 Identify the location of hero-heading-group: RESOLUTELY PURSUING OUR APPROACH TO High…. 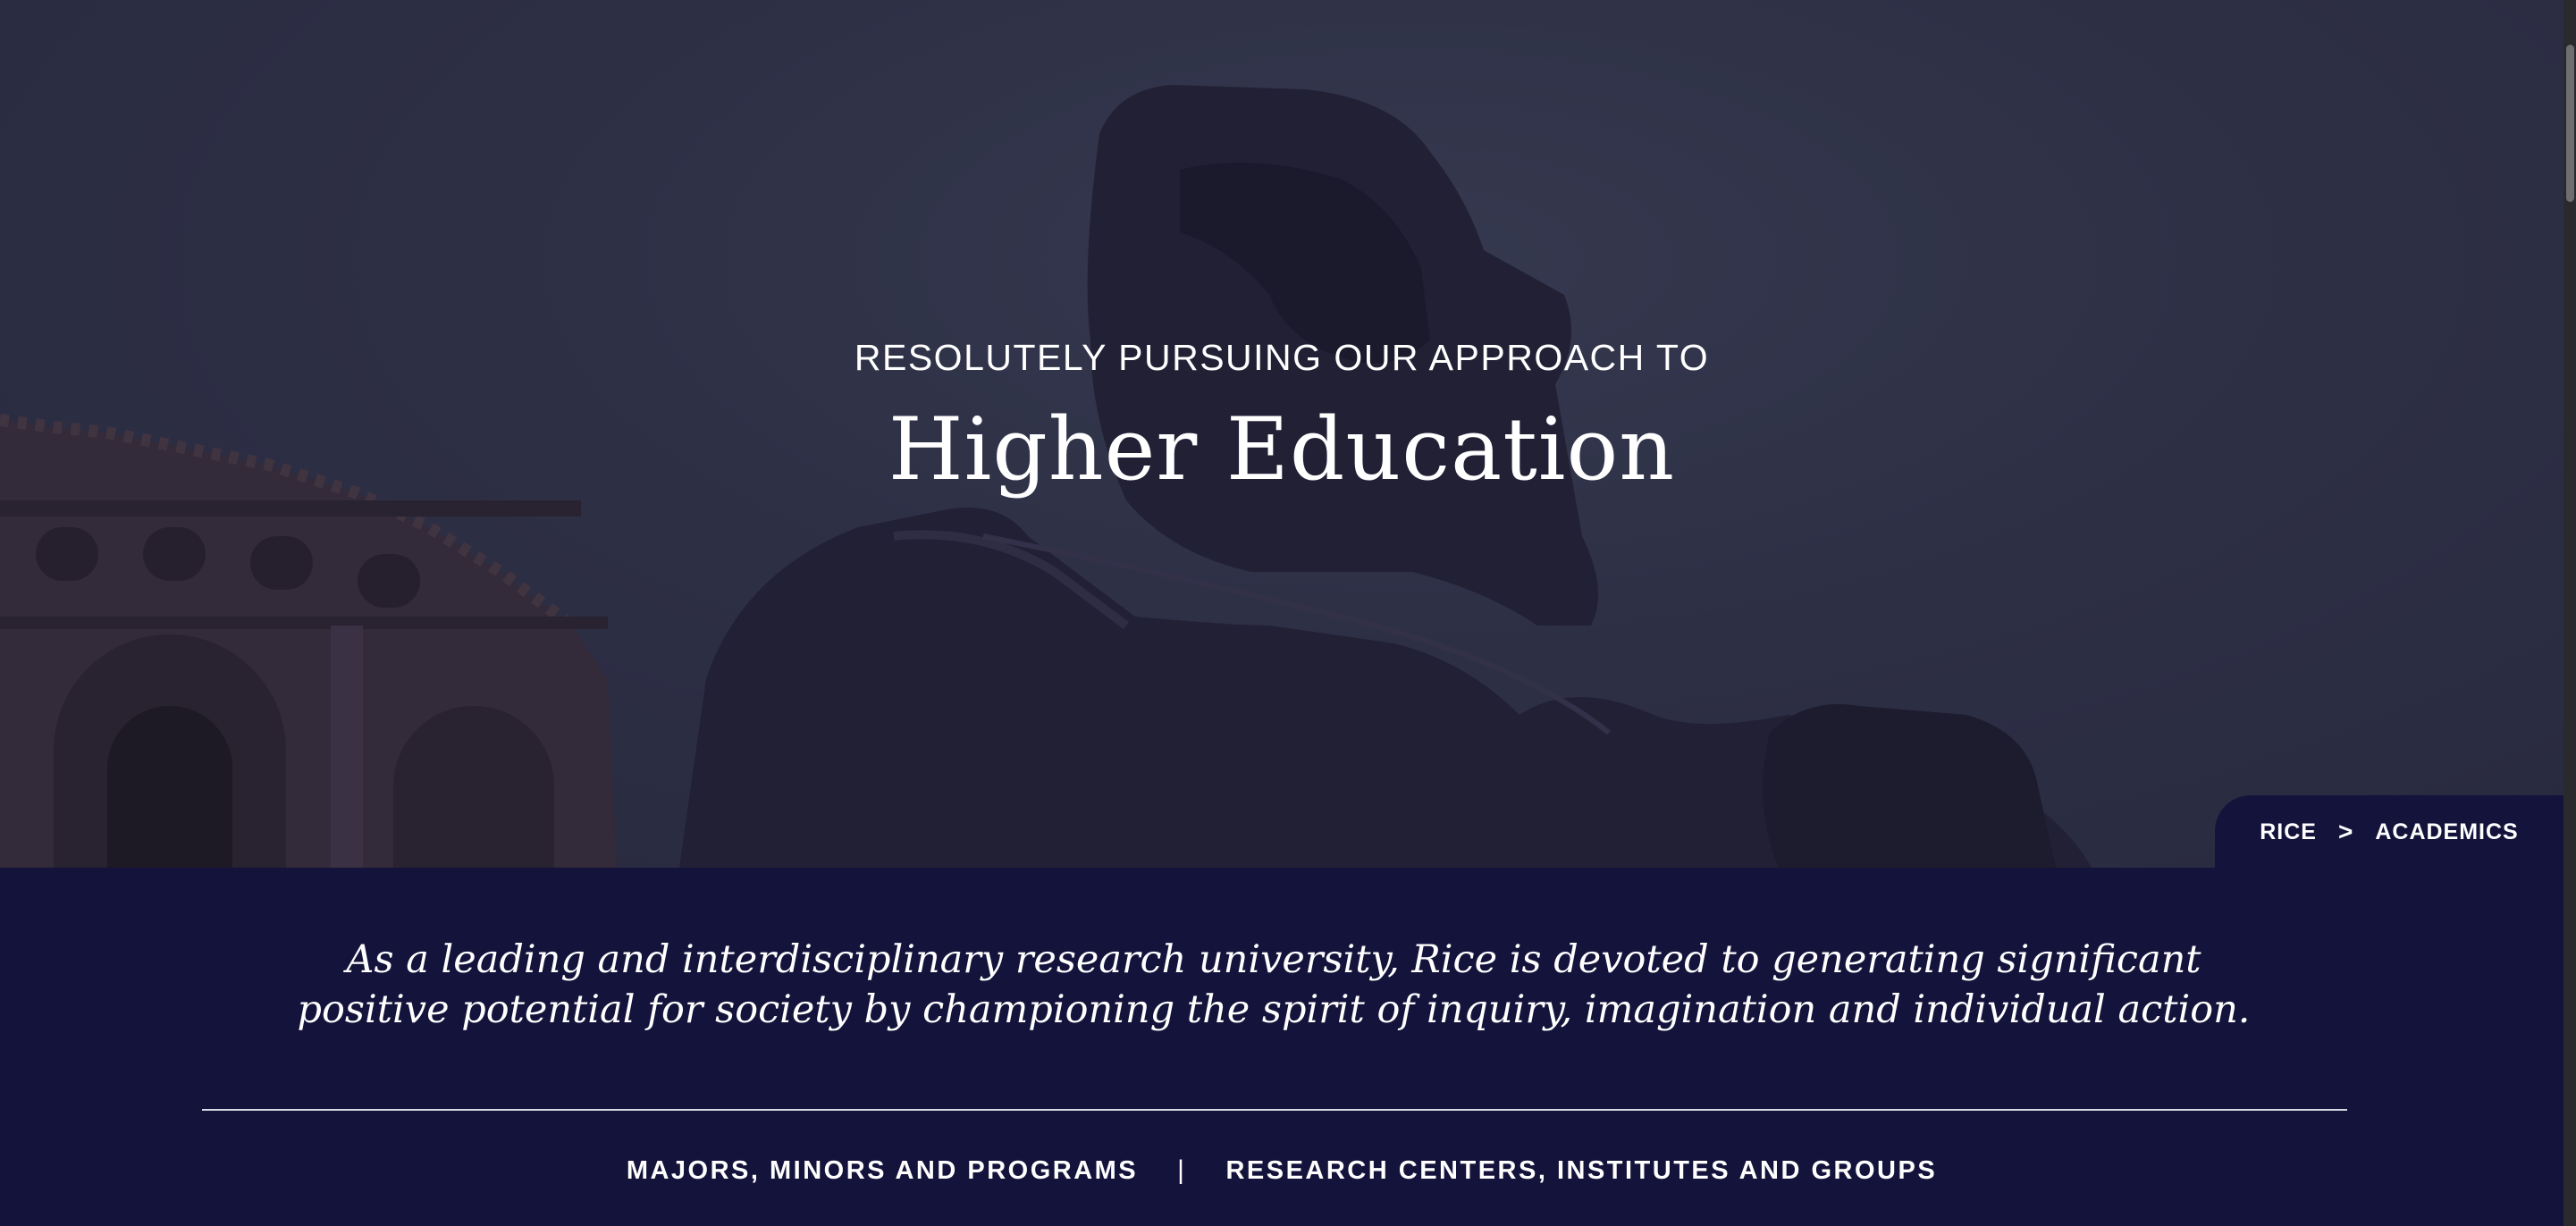
(1282, 418).